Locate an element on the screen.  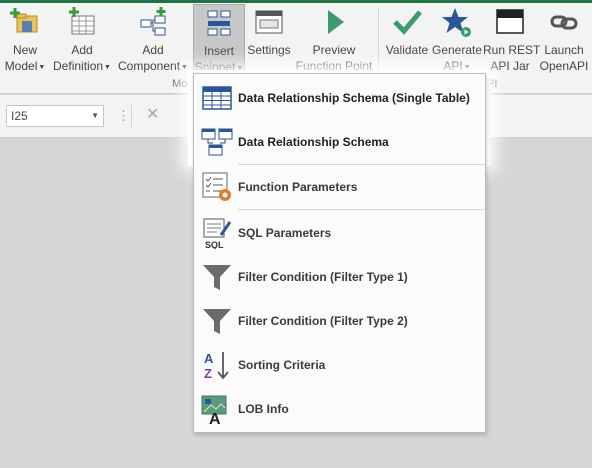
new-model-label-2: Model is located at coordinates (21, 66).